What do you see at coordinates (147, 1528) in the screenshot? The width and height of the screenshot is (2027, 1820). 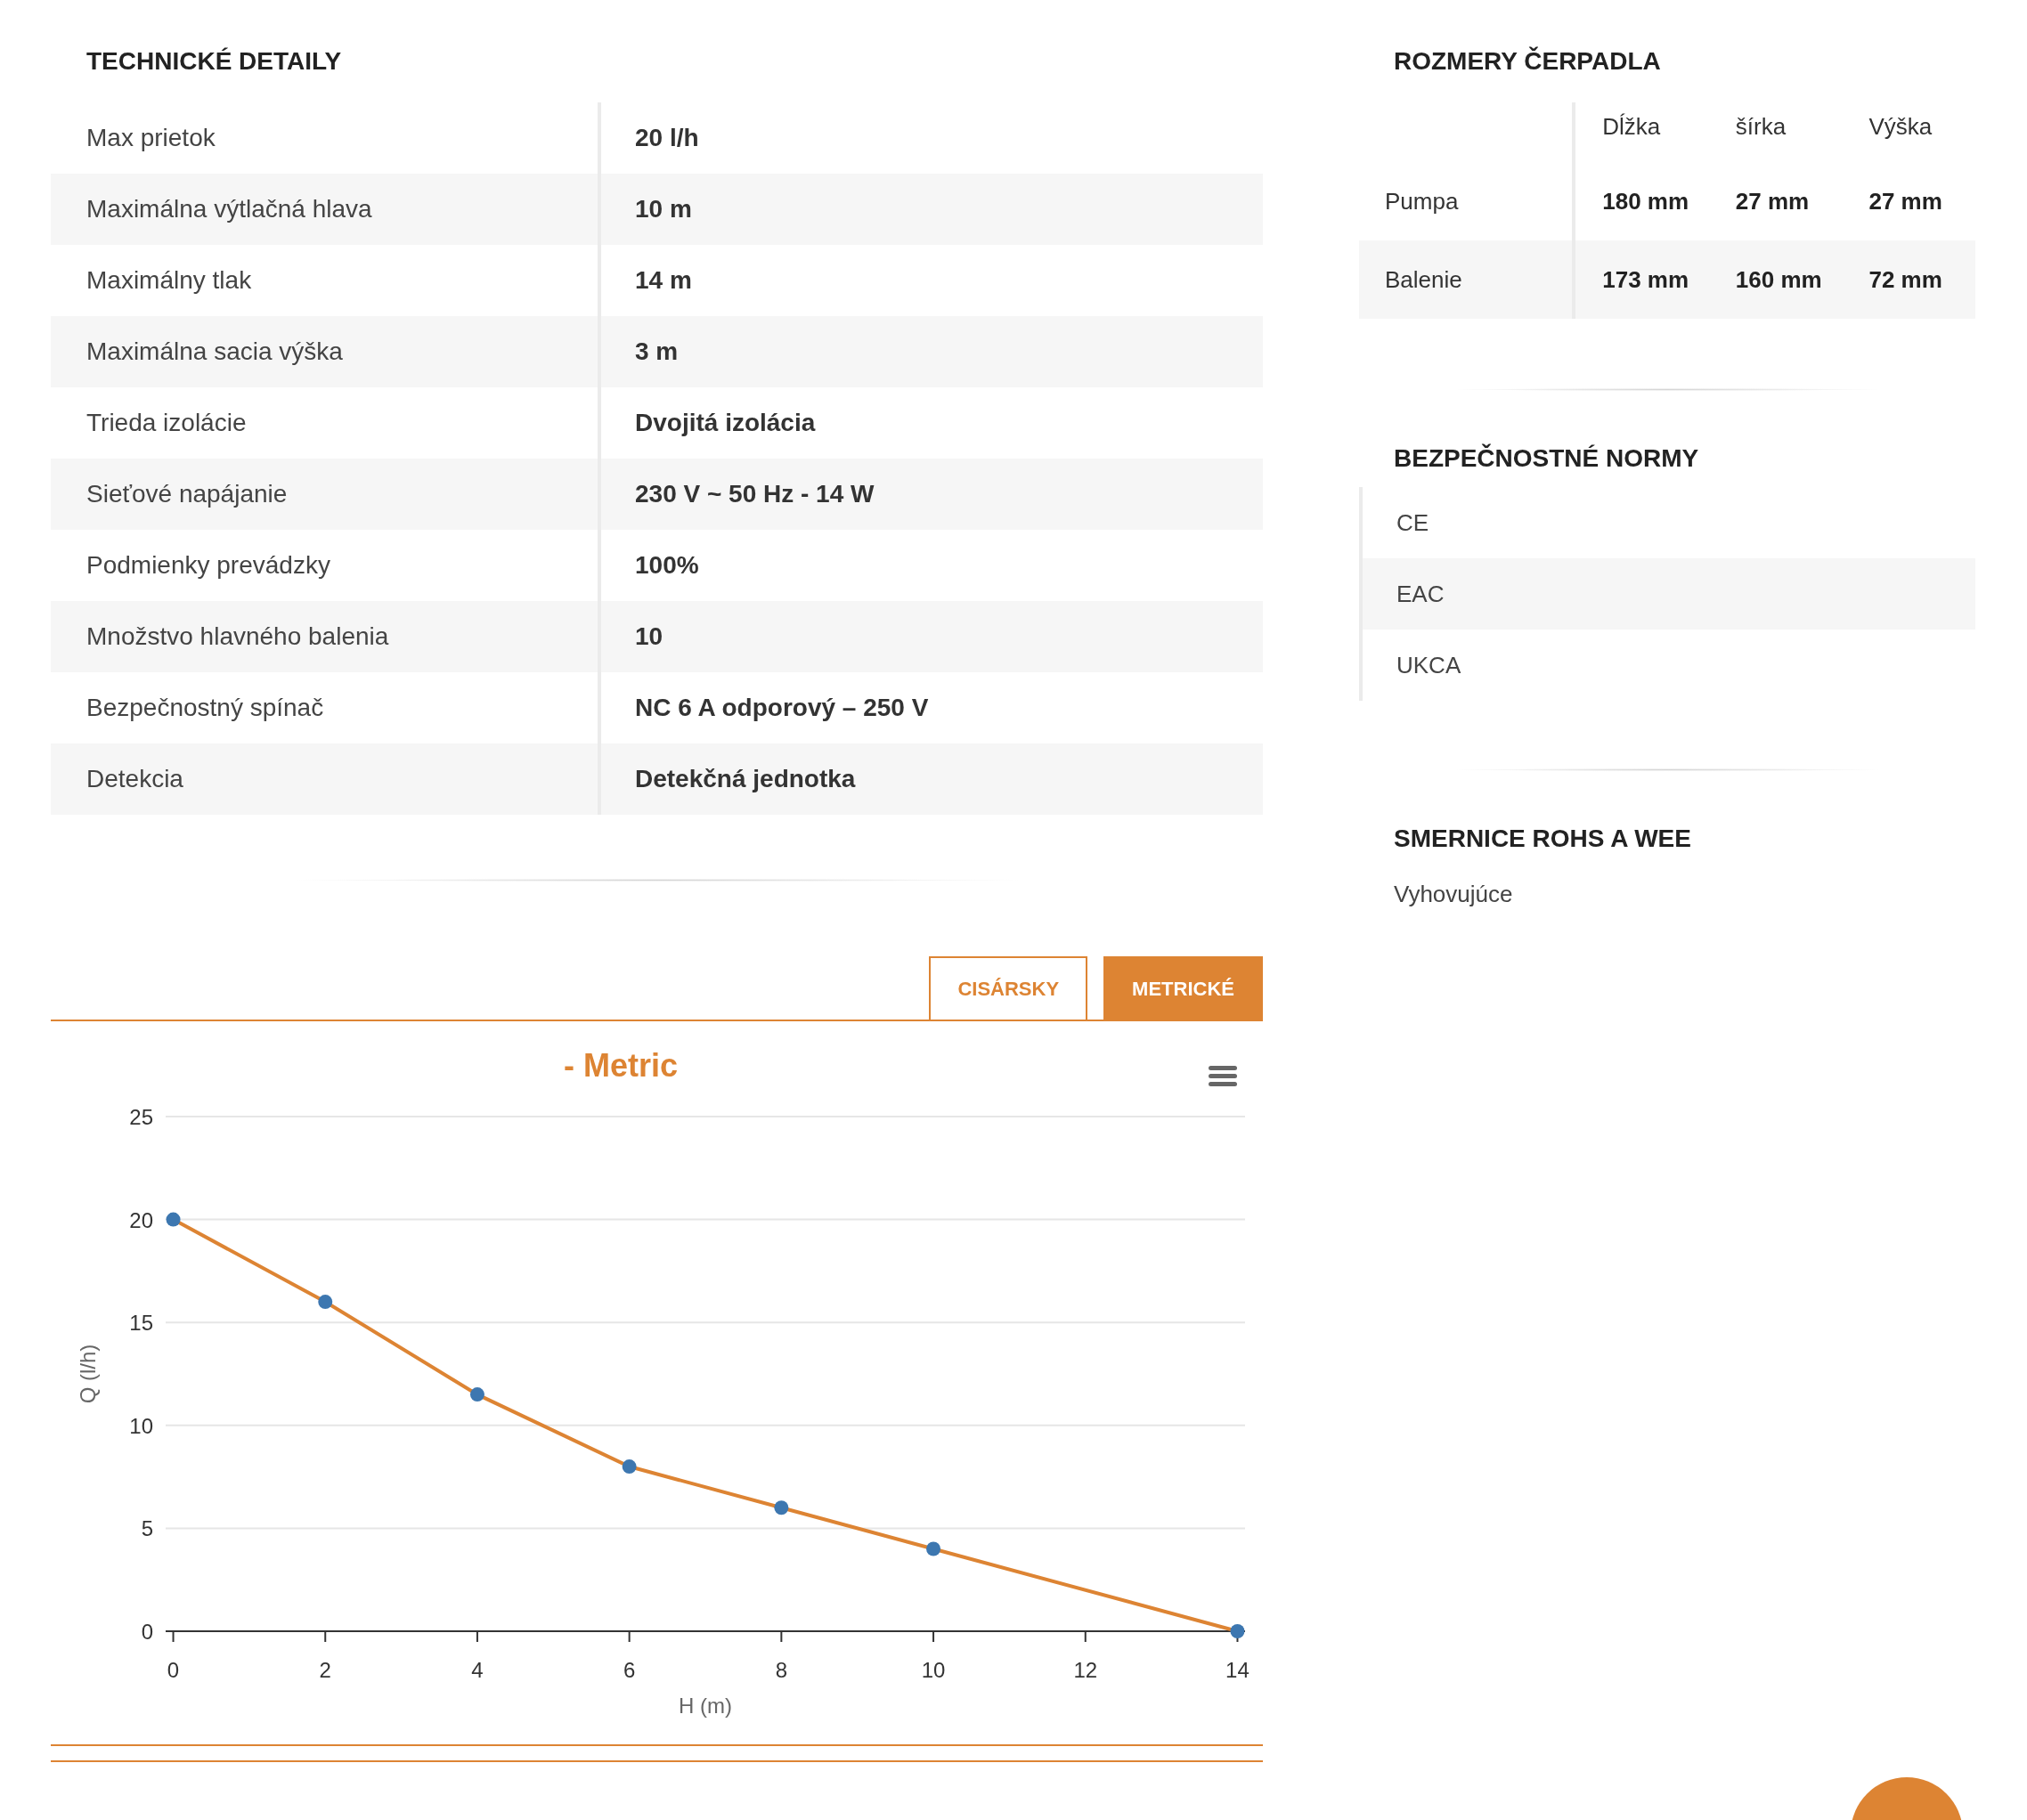 I see `y-tick-label: 5` at bounding box center [147, 1528].